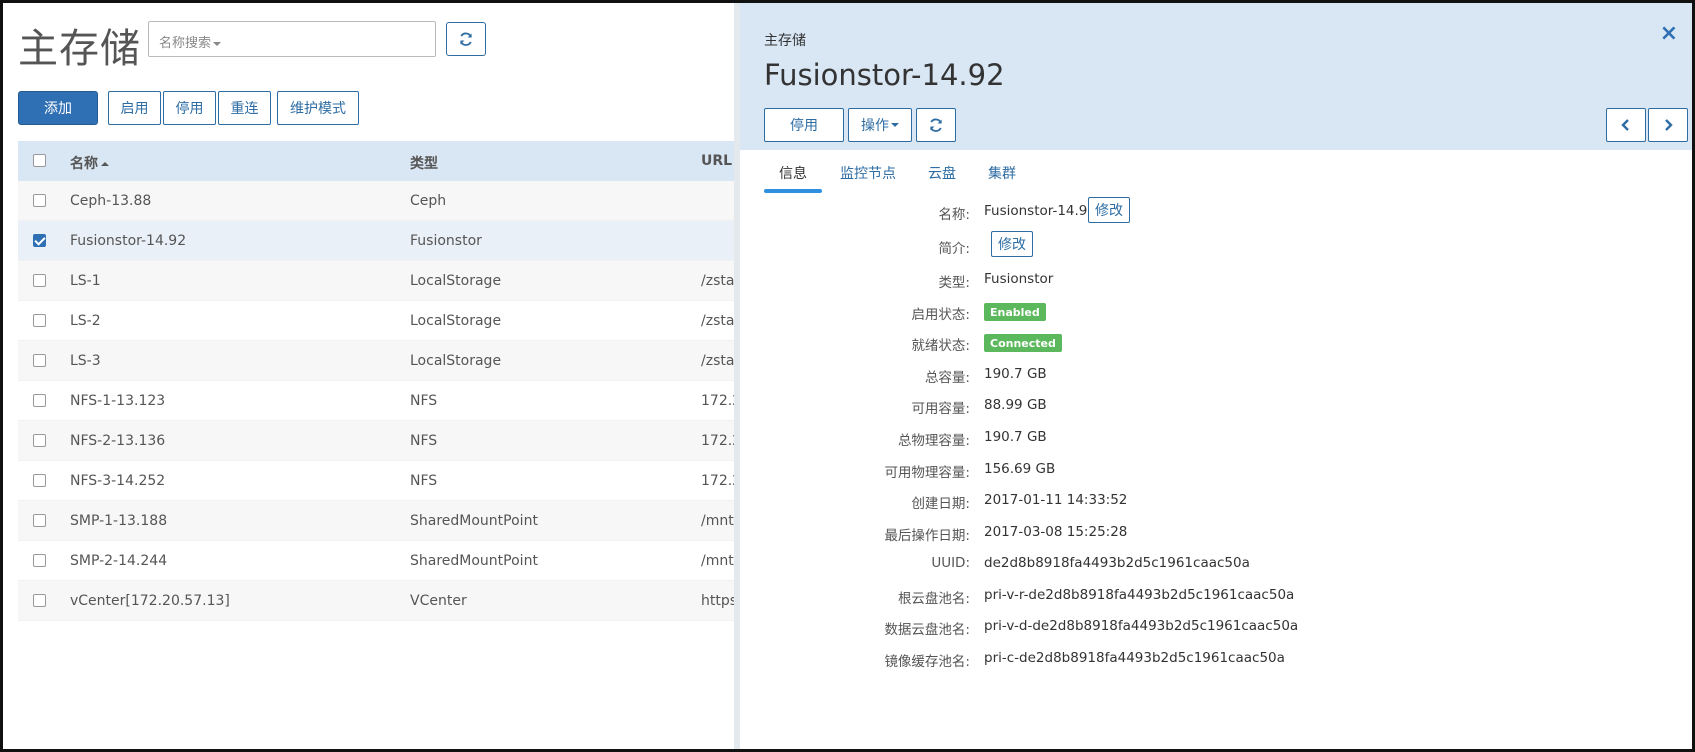 This screenshot has width=1695, height=752. What do you see at coordinates (1190, 283) in the screenshot?
I see `info-row: 类型: Fusionstor` at bounding box center [1190, 283].